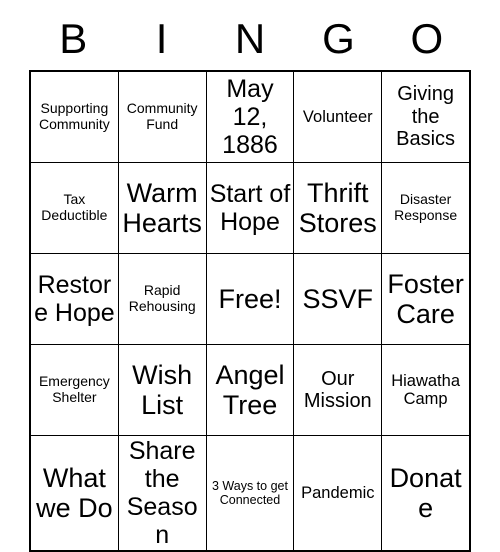 Image resolution: width=500 pixels, height=552 pixels. I want to click on bingo-cell-label: 3 Ways to get Connected, so click(250, 493).